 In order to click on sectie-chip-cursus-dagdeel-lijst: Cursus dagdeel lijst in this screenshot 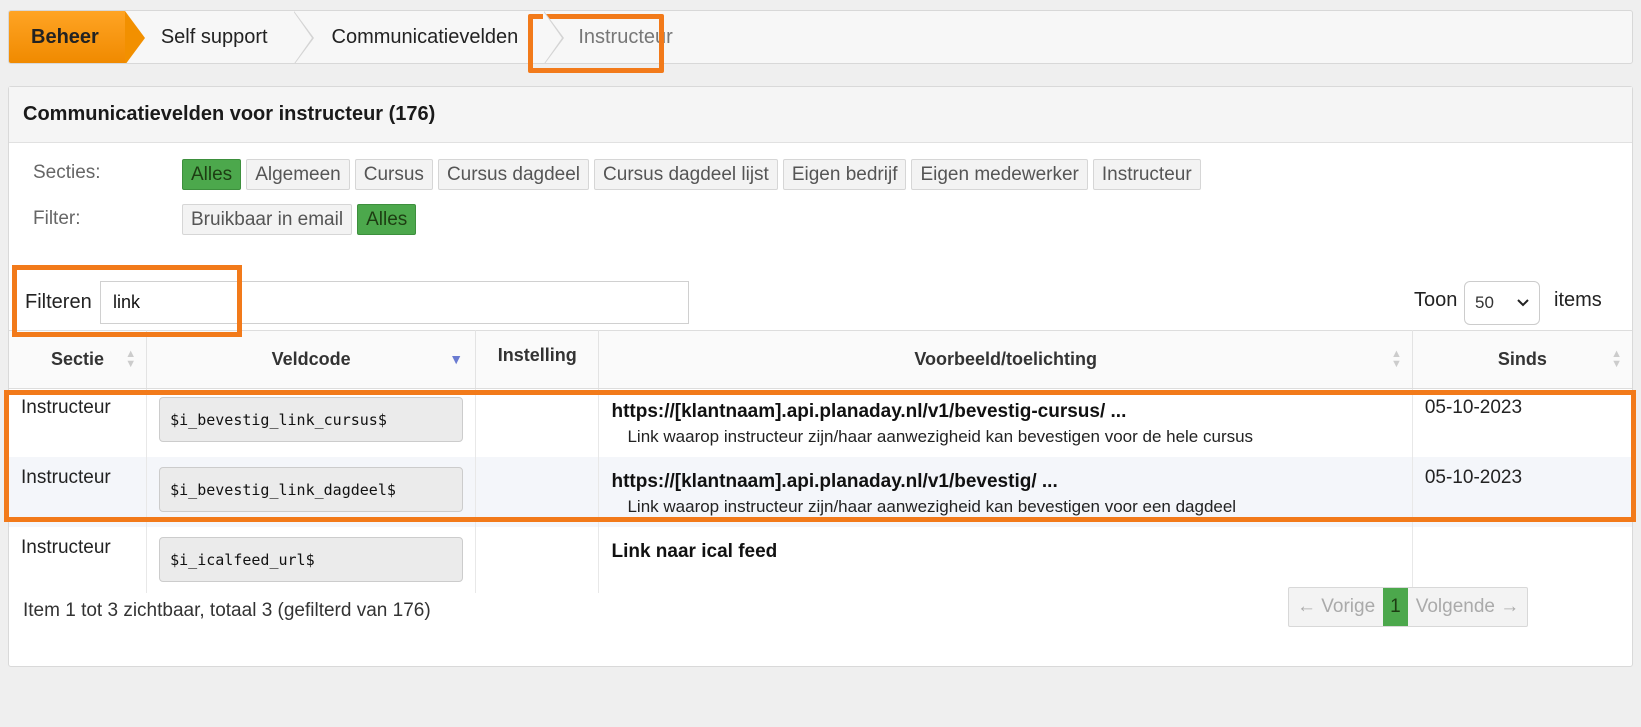, I will do `click(686, 174)`.